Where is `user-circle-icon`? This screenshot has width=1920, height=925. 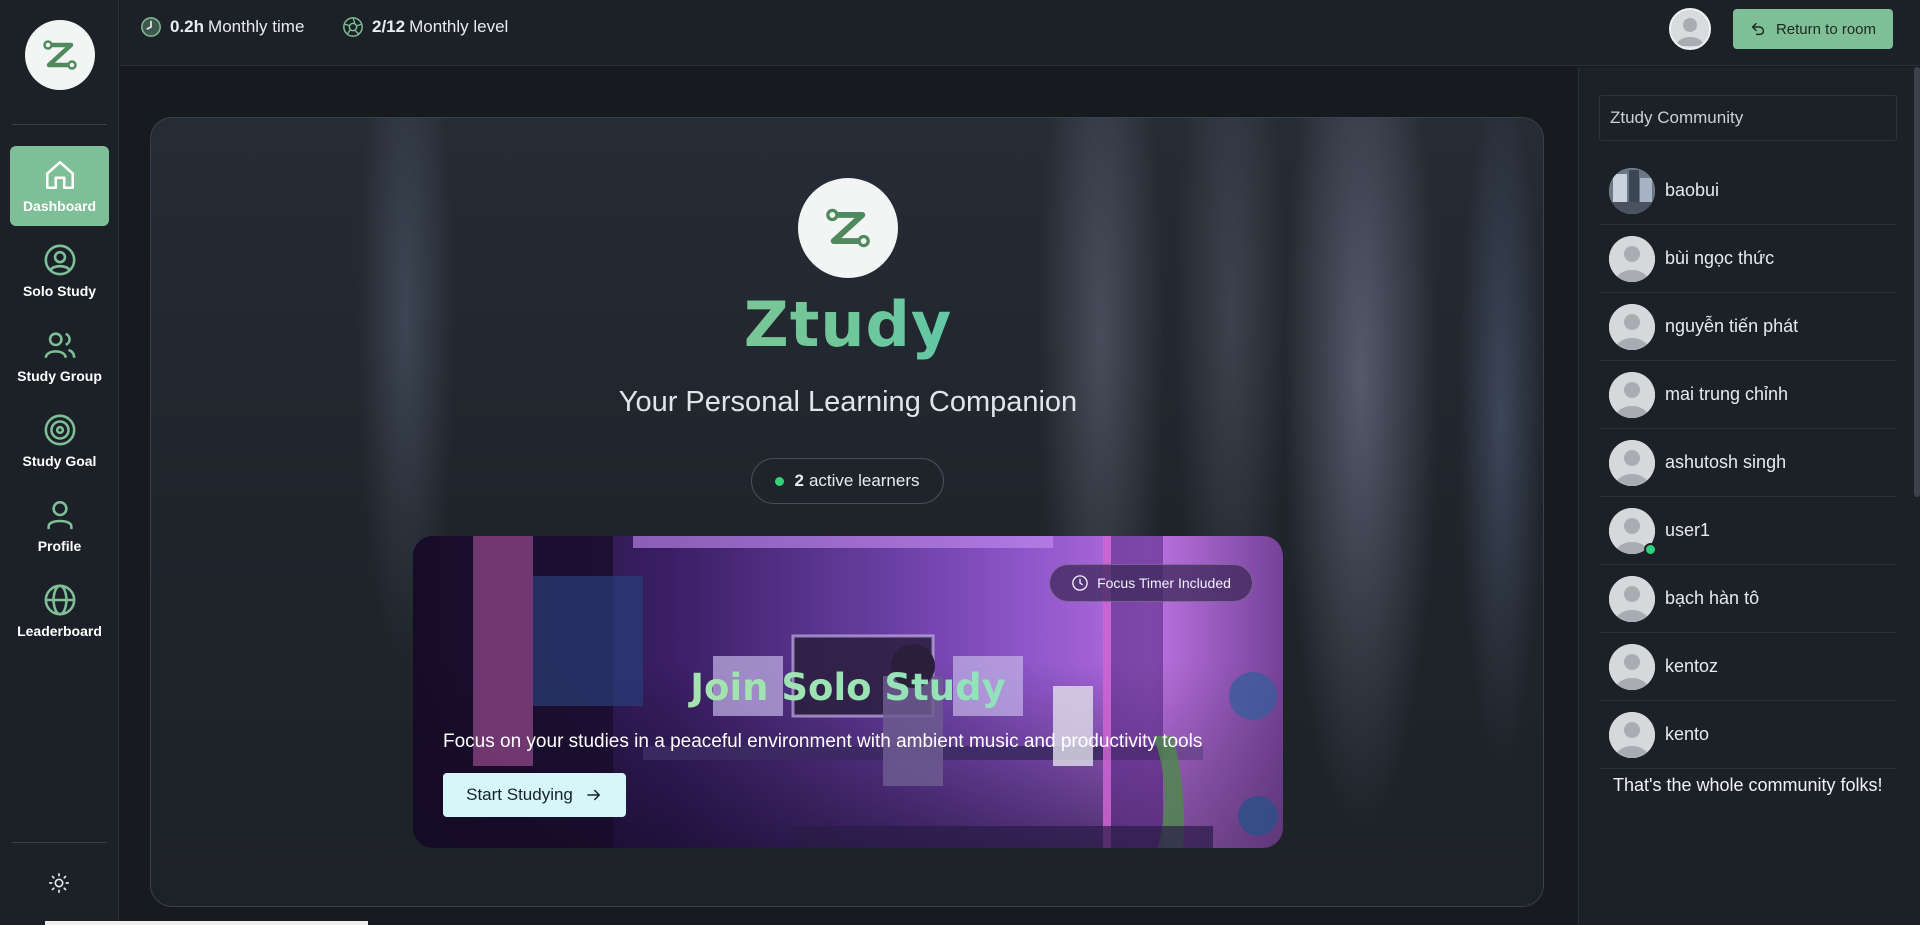 user-circle-icon is located at coordinates (59, 260).